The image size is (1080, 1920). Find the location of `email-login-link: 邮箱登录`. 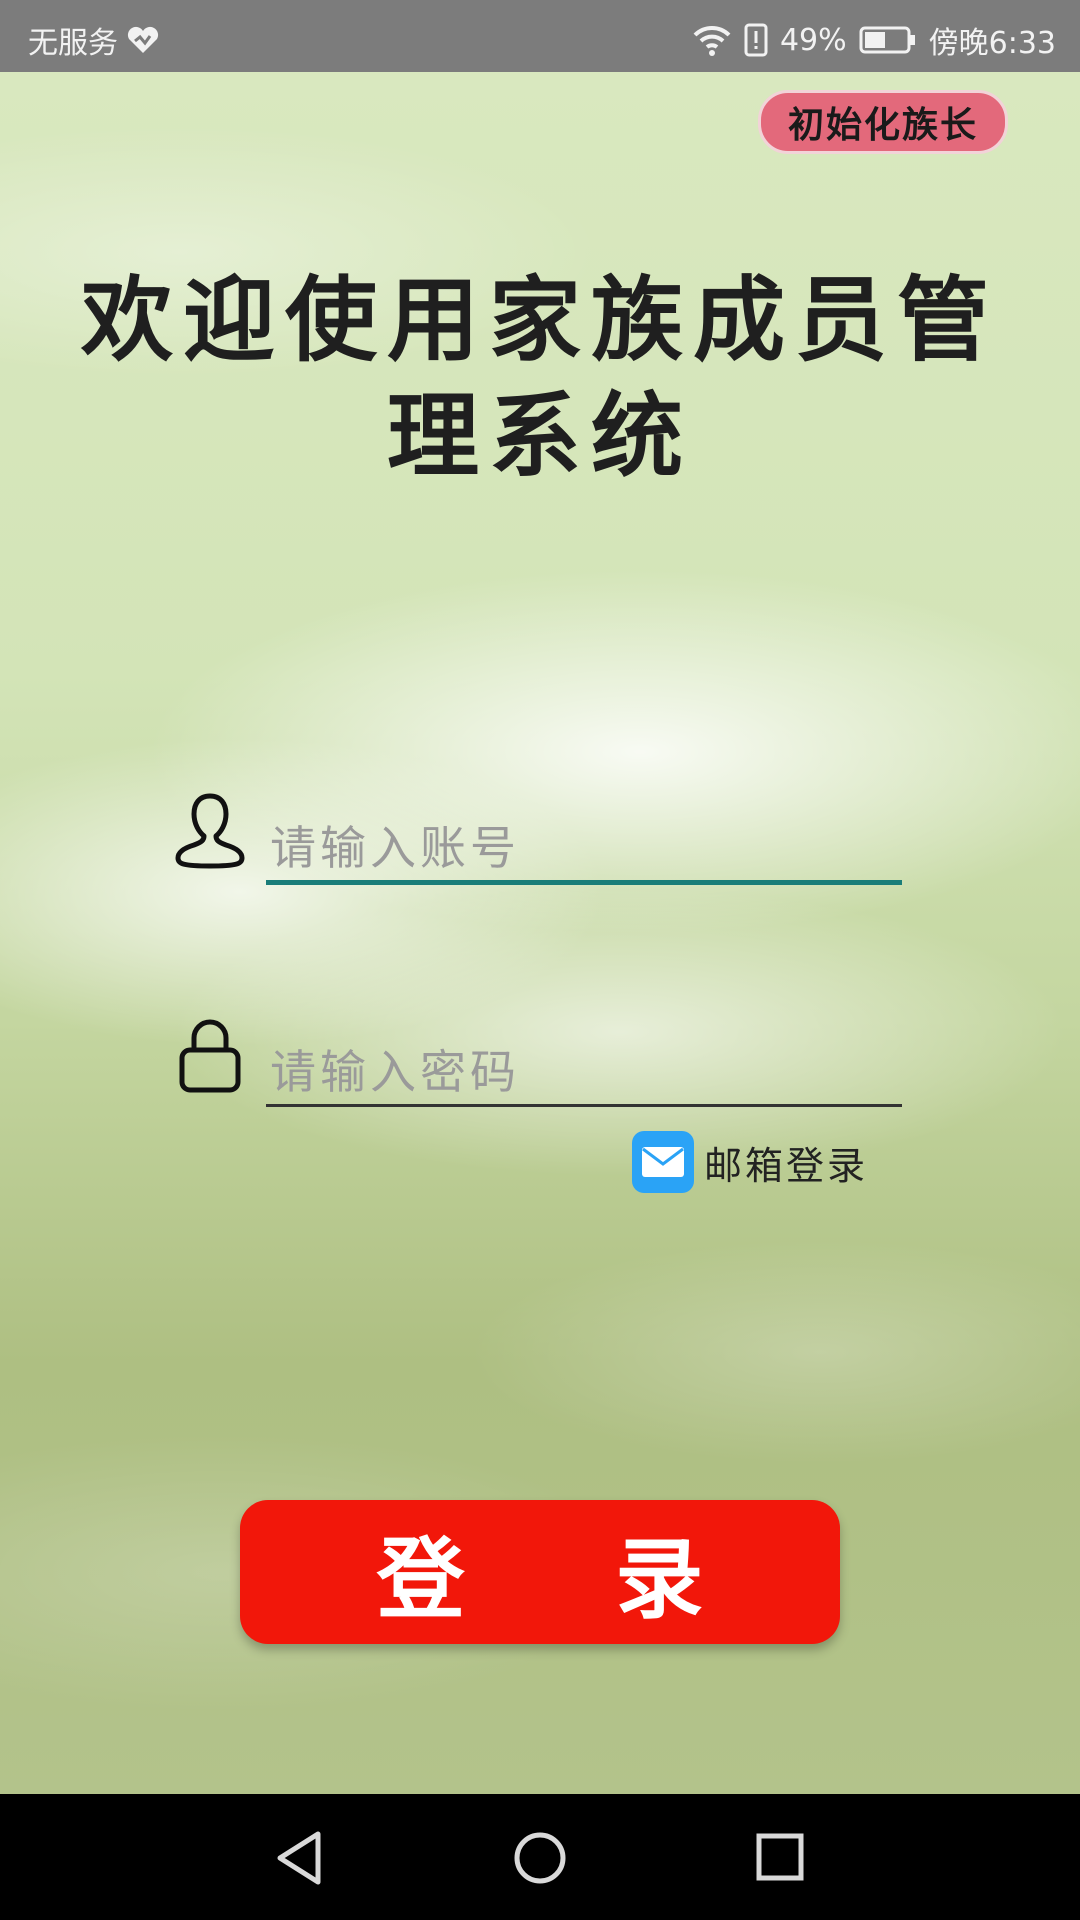

email-login-link: 邮箱登录 is located at coordinates (750, 1162).